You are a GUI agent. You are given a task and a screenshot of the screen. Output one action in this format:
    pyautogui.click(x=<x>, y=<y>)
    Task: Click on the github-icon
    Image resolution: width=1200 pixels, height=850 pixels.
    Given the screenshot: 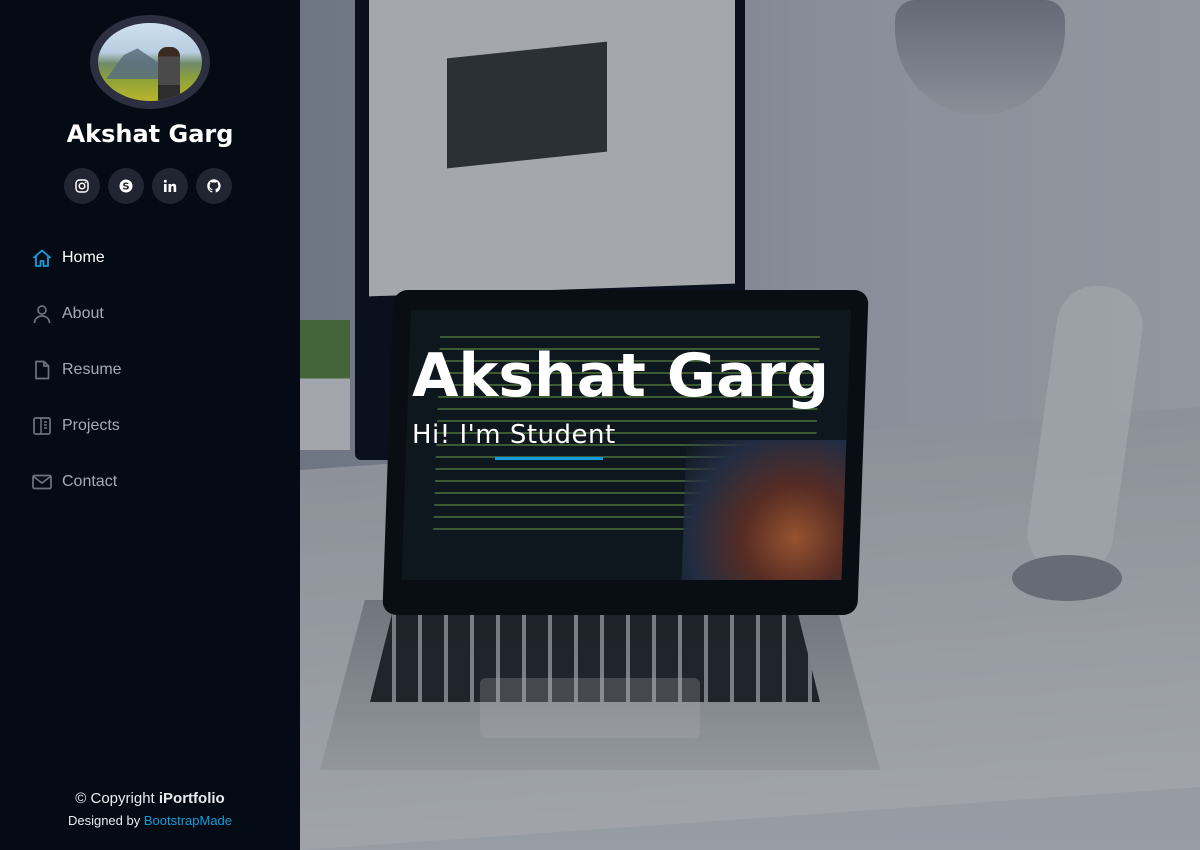 What is the action you would take?
    pyautogui.click(x=214, y=186)
    